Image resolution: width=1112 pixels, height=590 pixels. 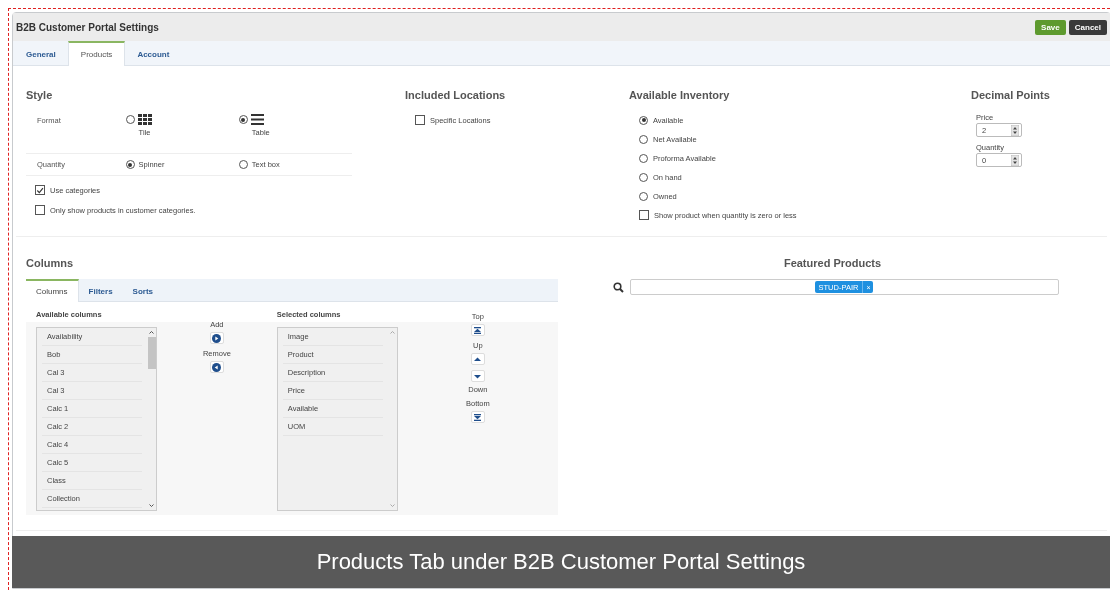 I want to click on move-bottom-button, so click(x=477, y=417).